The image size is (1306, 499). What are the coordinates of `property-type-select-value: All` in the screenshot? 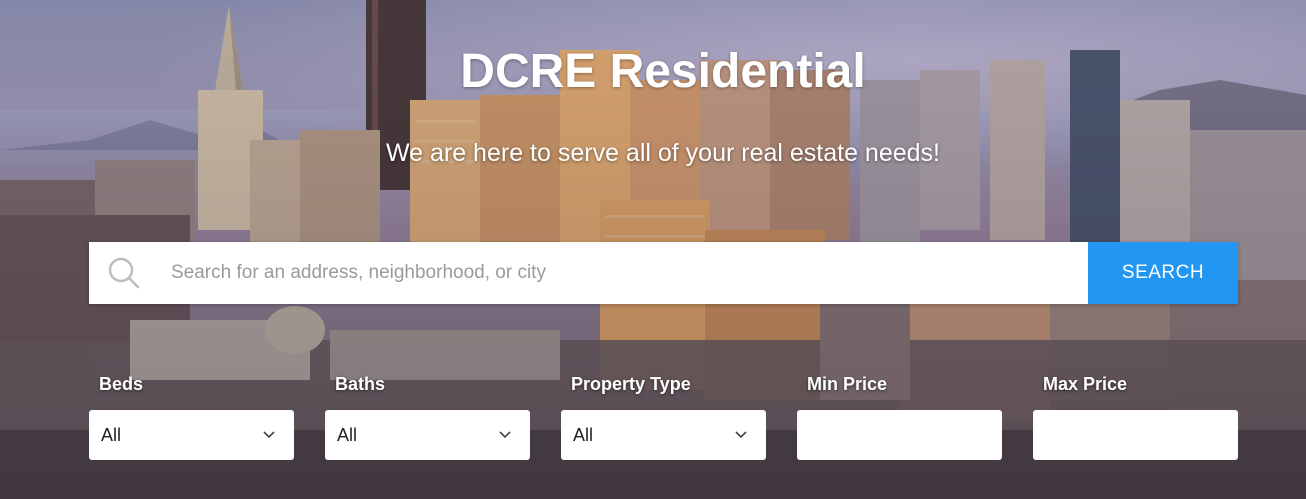 It's located at (583, 434).